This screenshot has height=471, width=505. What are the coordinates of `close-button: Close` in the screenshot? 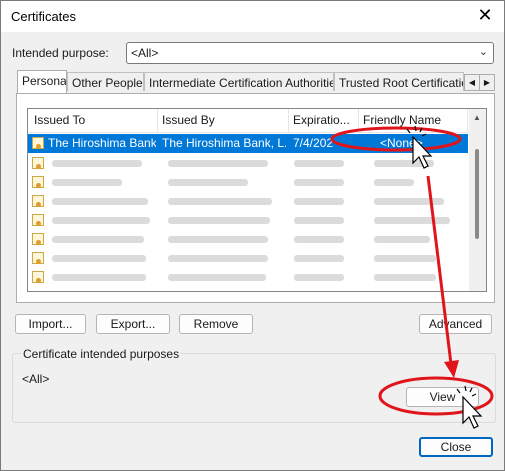 It's located at (456, 447).